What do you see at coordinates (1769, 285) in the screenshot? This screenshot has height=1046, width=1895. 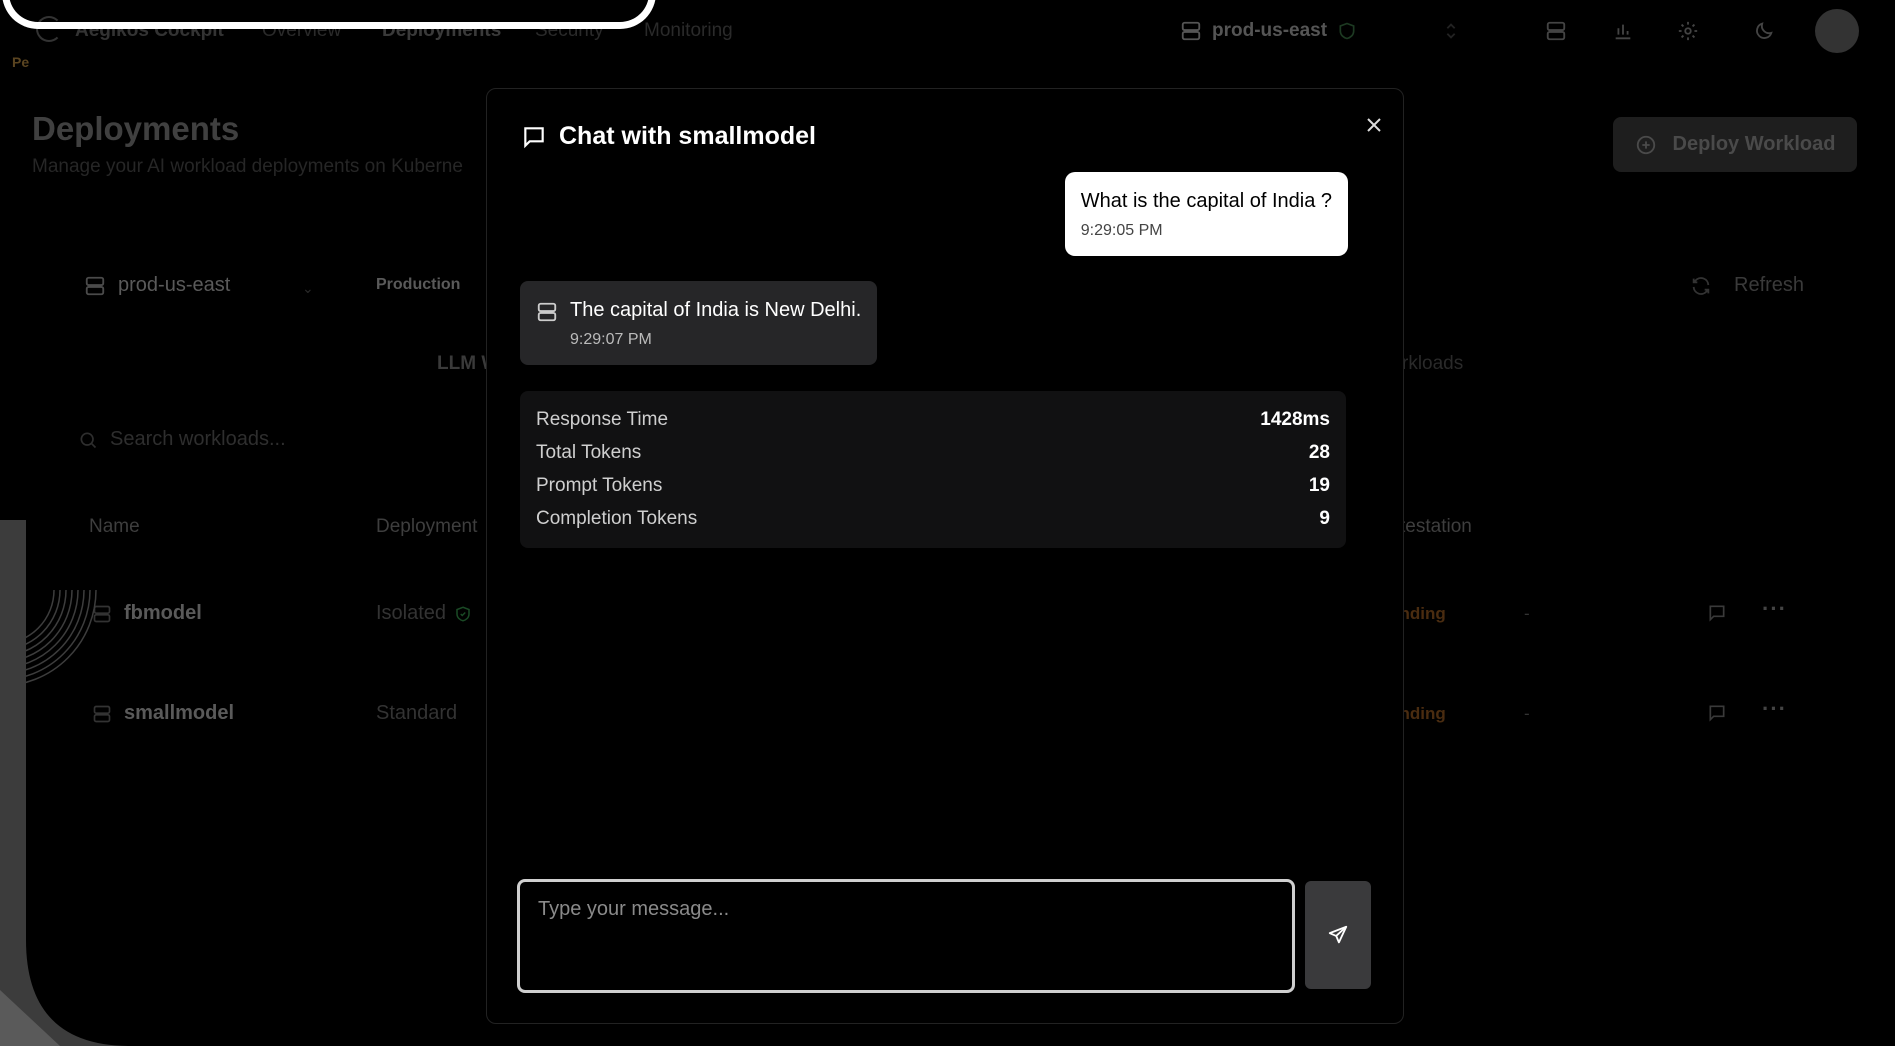 I see `refresh-label: Refresh` at bounding box center [1769, 285].